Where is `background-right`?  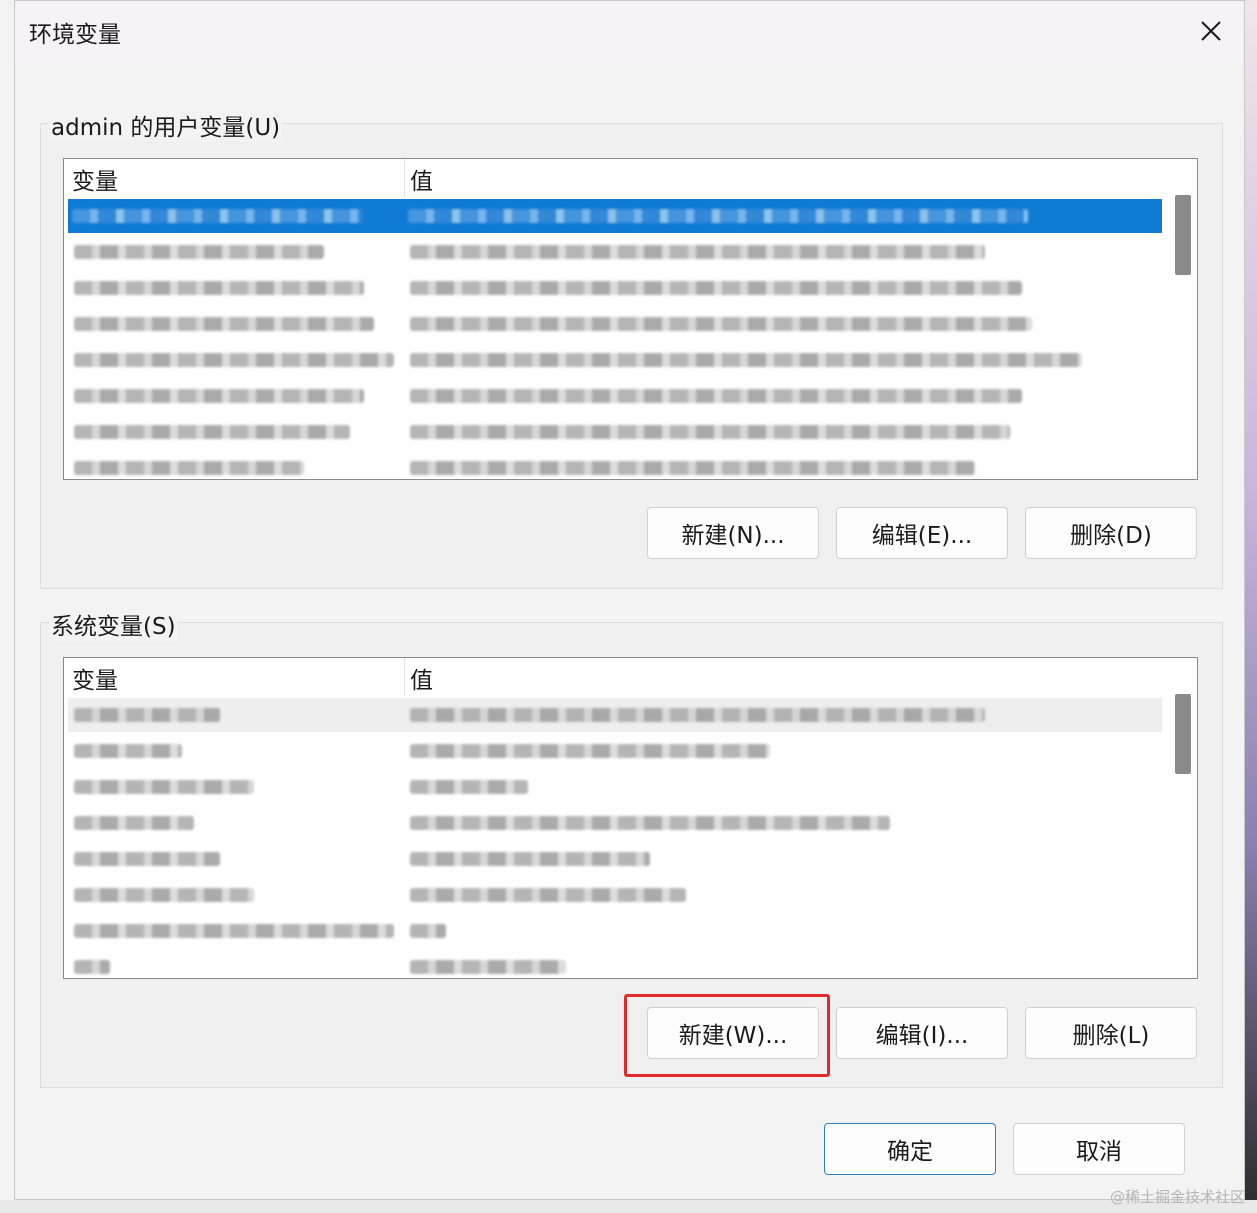
background-right is located at coordinates (1250, 606).